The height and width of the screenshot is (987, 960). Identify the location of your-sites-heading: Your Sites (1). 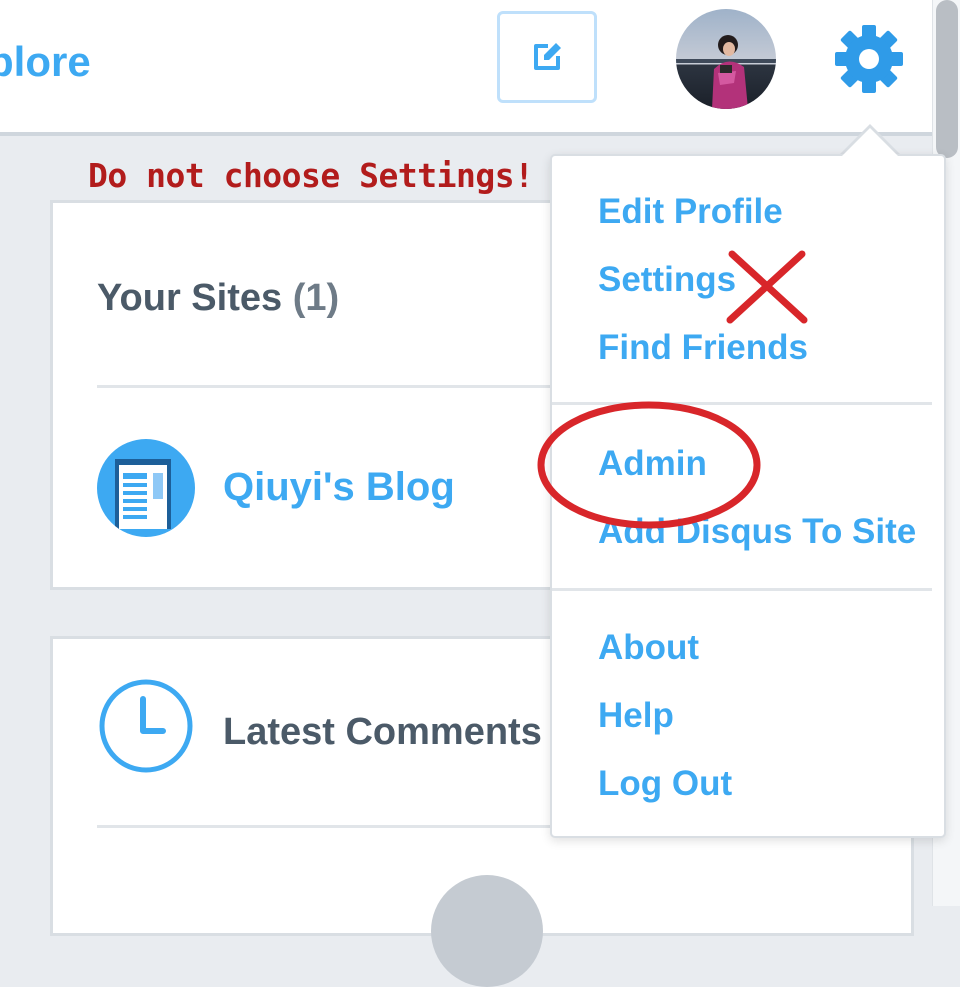
(218, 298).